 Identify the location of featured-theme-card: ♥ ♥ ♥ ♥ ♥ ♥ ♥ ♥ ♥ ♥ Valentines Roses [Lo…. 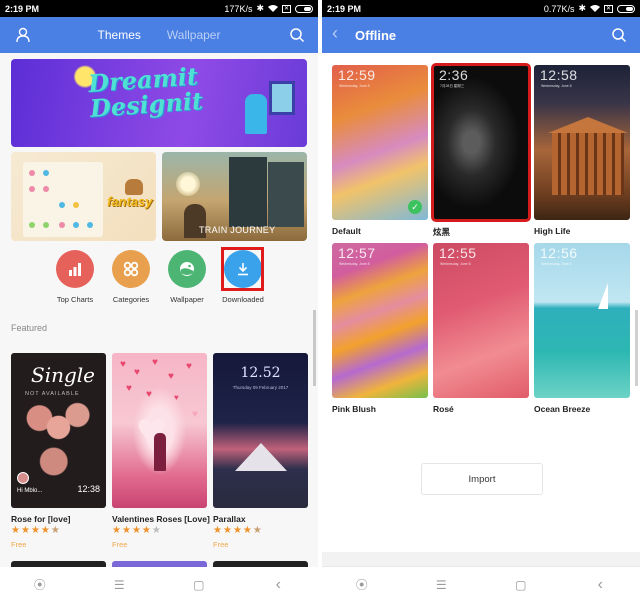
(161, 451).